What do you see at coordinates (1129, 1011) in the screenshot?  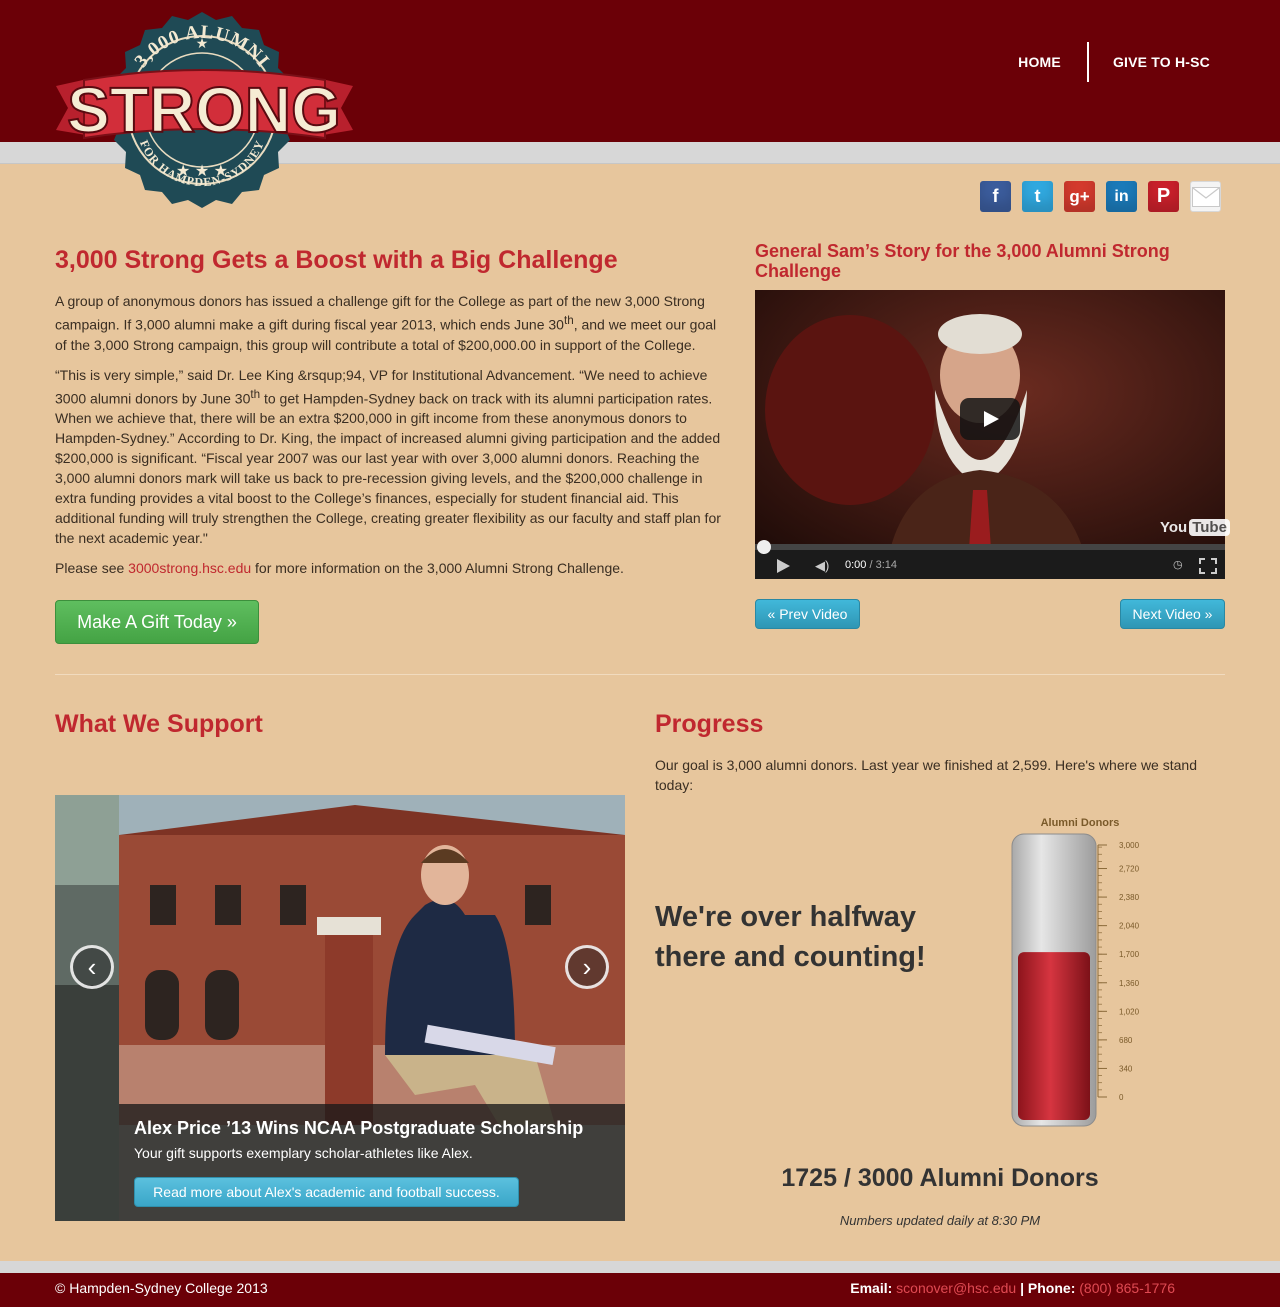 I see `tick-label: 1,020` at bounding box center [1129, 1011].